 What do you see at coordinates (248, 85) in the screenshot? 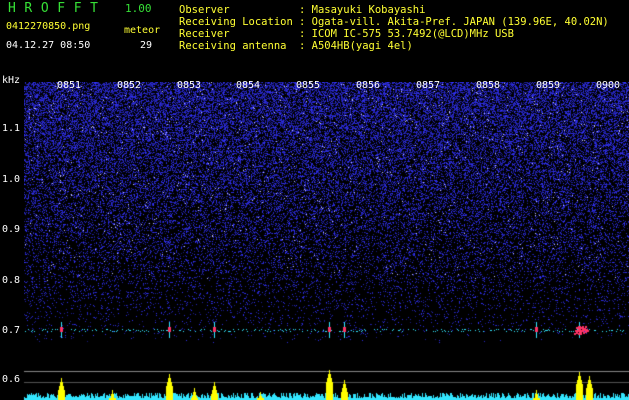
I see `time-tick: 0854` at bounding box center [248, 85].